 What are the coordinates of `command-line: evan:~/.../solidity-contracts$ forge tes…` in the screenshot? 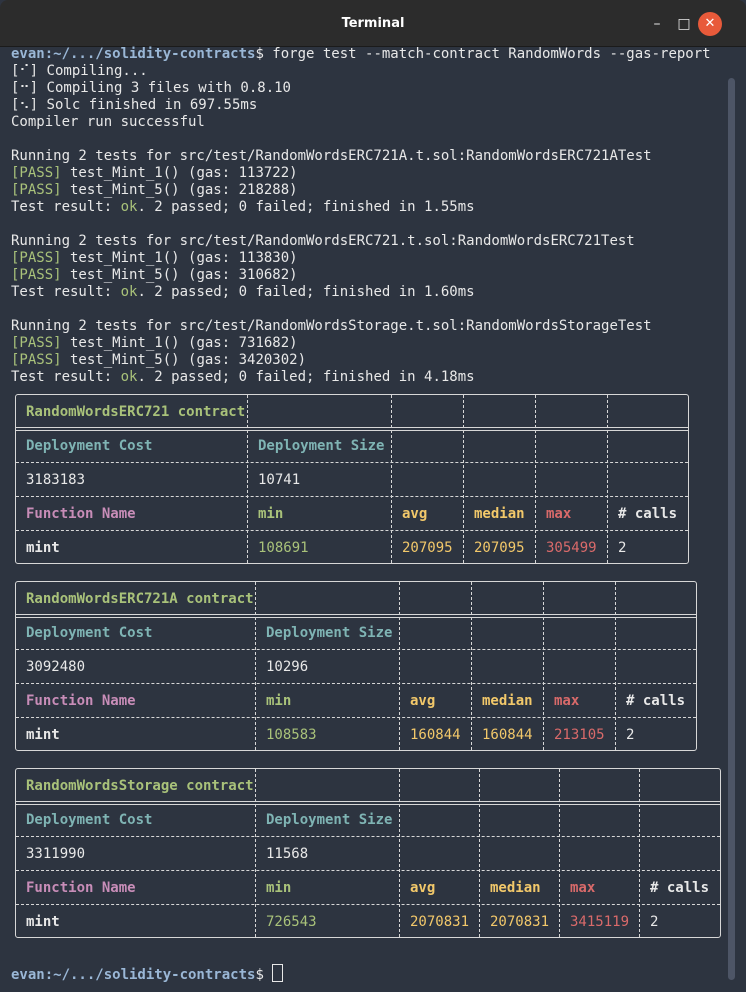 It's located at (367, 54).